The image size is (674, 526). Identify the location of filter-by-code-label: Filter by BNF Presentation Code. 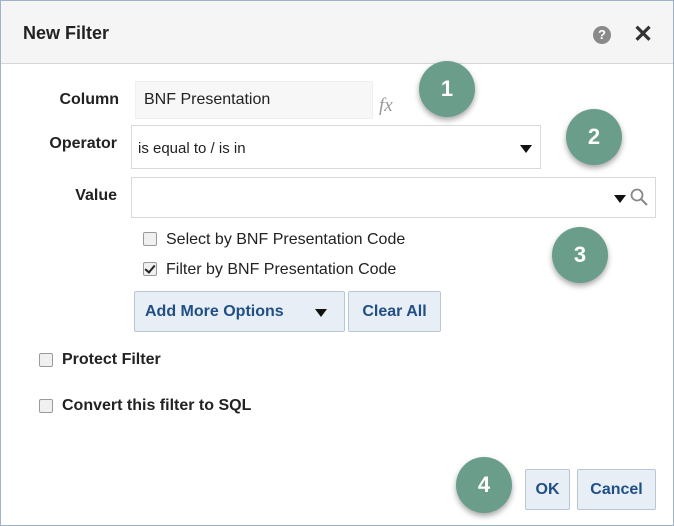
(281, 269).